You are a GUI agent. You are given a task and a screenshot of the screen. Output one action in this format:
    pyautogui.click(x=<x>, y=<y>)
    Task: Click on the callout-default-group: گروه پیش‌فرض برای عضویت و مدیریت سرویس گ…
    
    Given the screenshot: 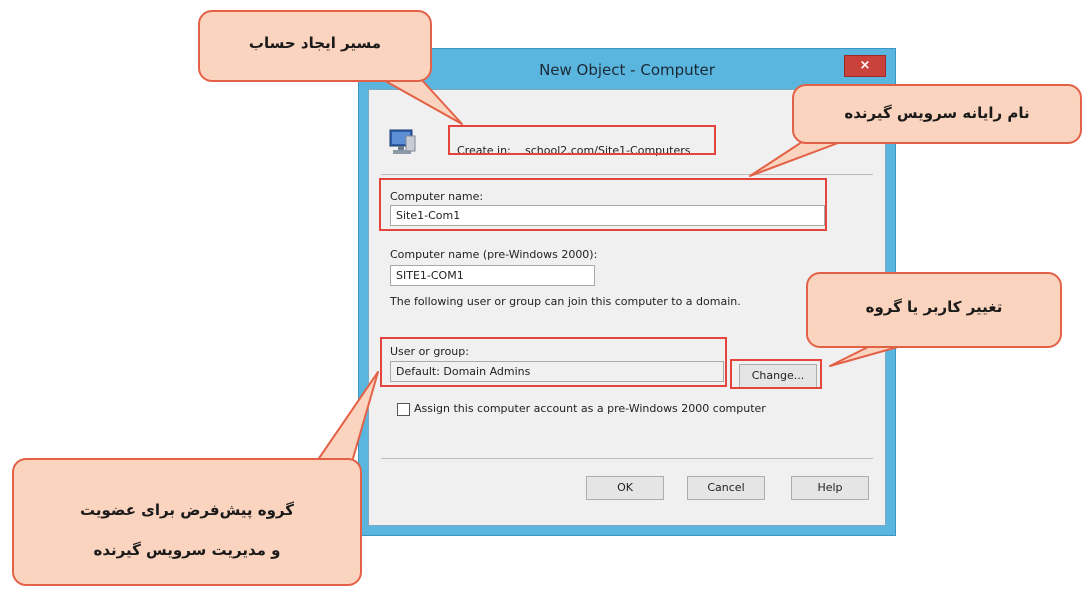 What is the action you would take?
    pyautogui.click(x=187, y=522)
    